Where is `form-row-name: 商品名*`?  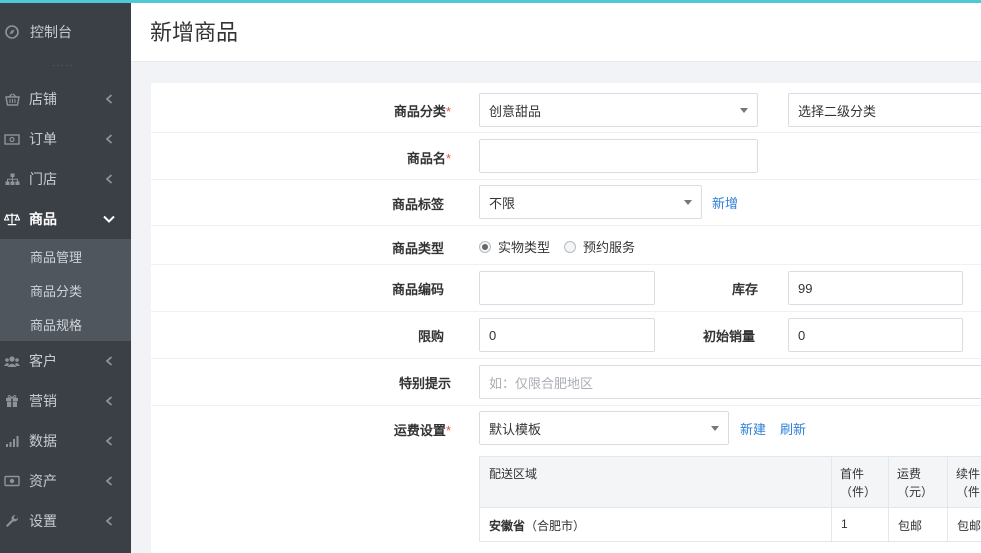 form-row-name: 商品名* is located at coordinates (566, 156).